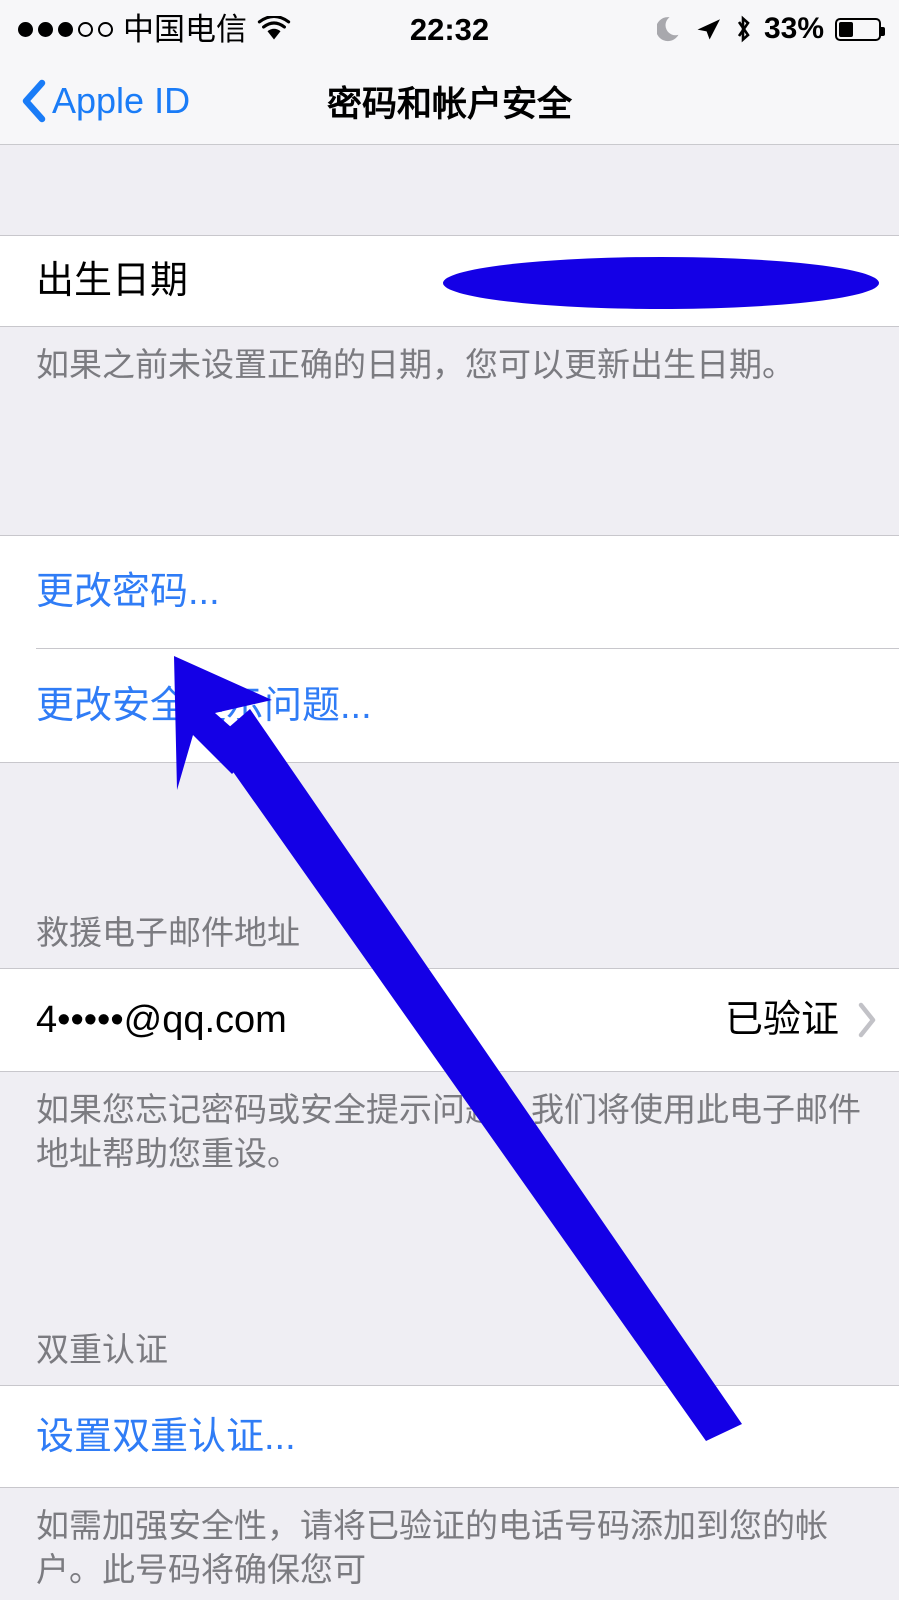  Describe the element at coordinates (112, 281) in the screenshot. I see `birthday-label: 出生日期` at that location.